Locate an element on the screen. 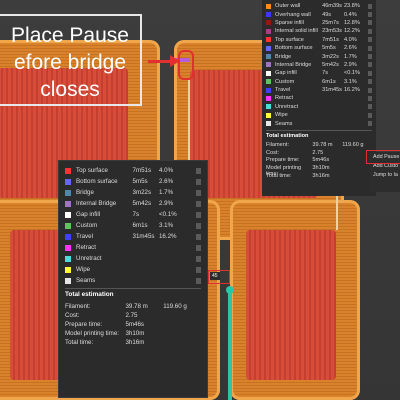 This screenshot has height=400, width=400. divider is located at coordinates (319, 130).